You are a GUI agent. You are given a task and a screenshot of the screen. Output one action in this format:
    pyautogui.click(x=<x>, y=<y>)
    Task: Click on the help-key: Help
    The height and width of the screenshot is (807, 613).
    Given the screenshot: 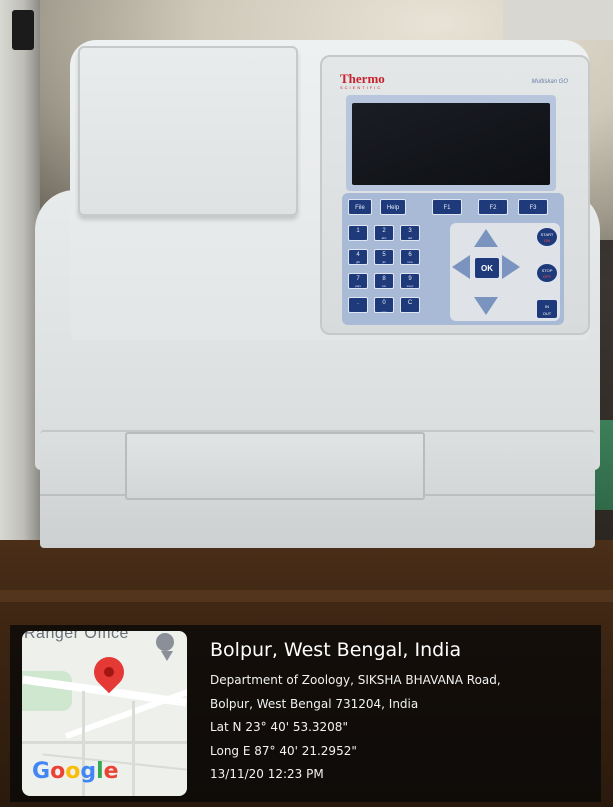 What is the action you would take?
    pyautogui.click(x=393, y=207)
    